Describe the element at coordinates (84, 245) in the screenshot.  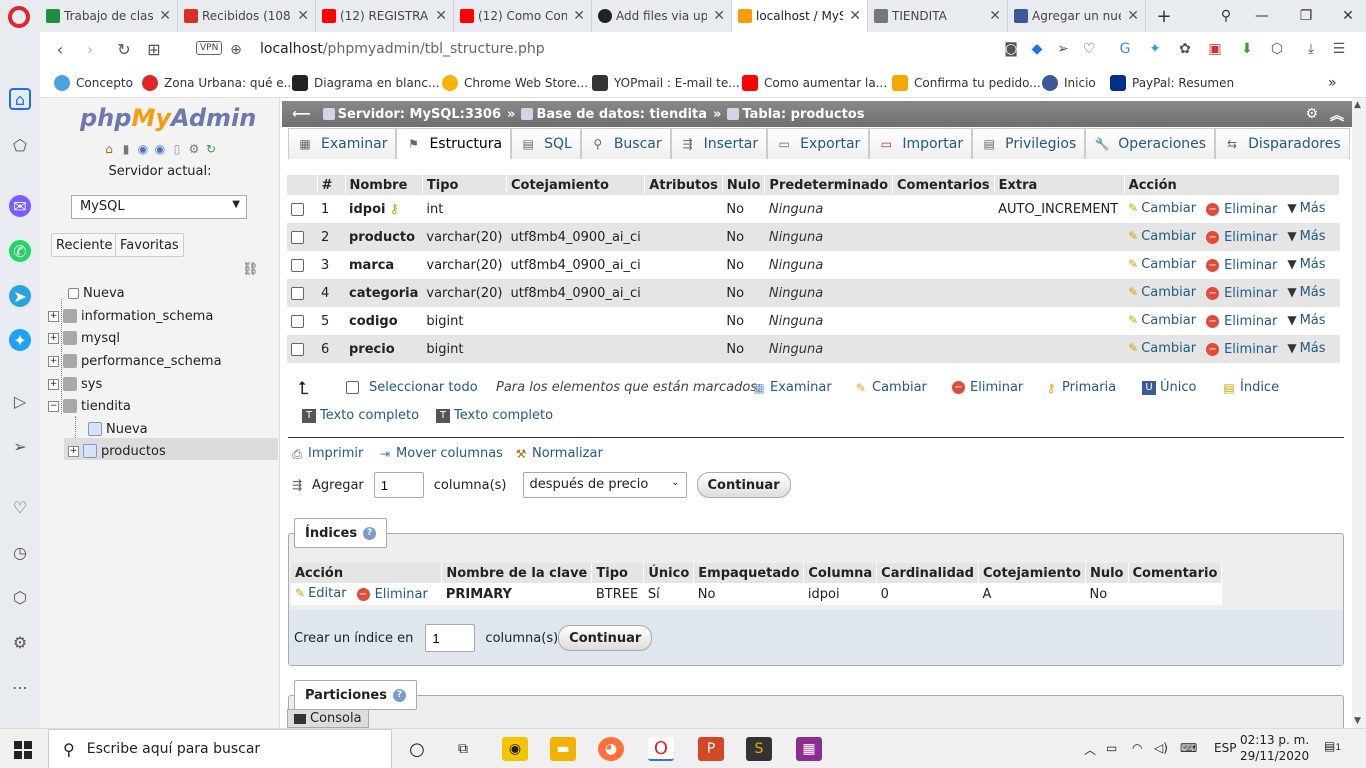
I see `nav-tab-recent: Reciente` at that location.